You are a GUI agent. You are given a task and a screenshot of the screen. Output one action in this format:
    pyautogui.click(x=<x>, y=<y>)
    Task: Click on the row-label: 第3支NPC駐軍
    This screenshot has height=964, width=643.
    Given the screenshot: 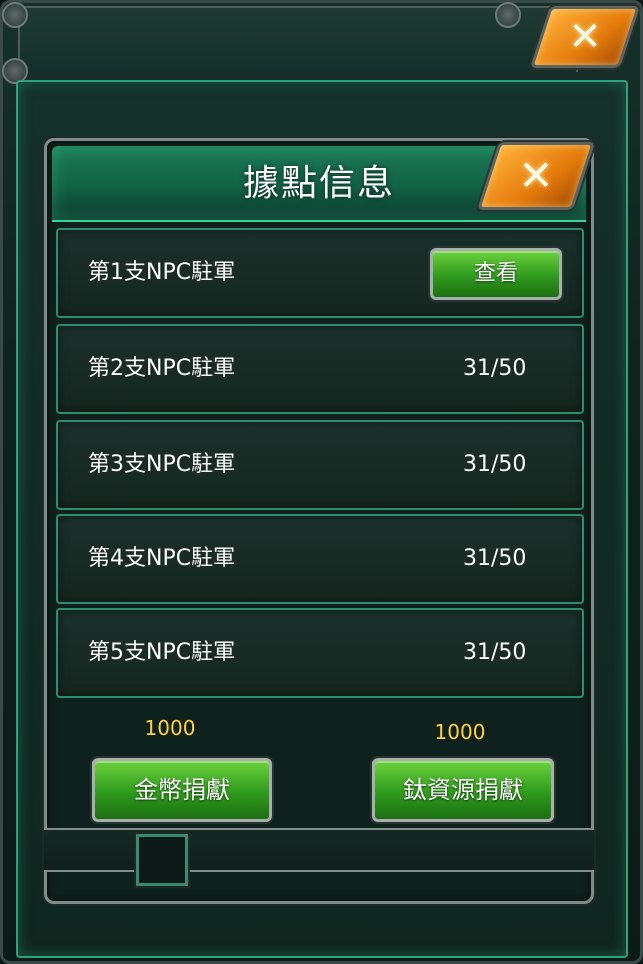 What is the action you would take?
    pyautogui.click(x=162, y=464)
    